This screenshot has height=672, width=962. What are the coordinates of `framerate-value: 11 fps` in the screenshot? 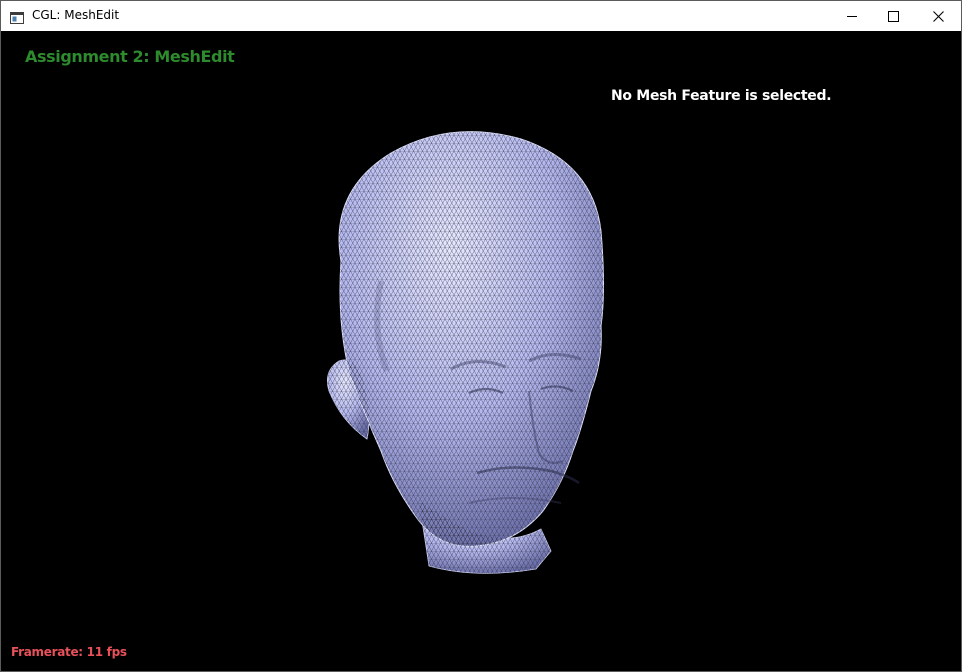 It's located at (106, 652).